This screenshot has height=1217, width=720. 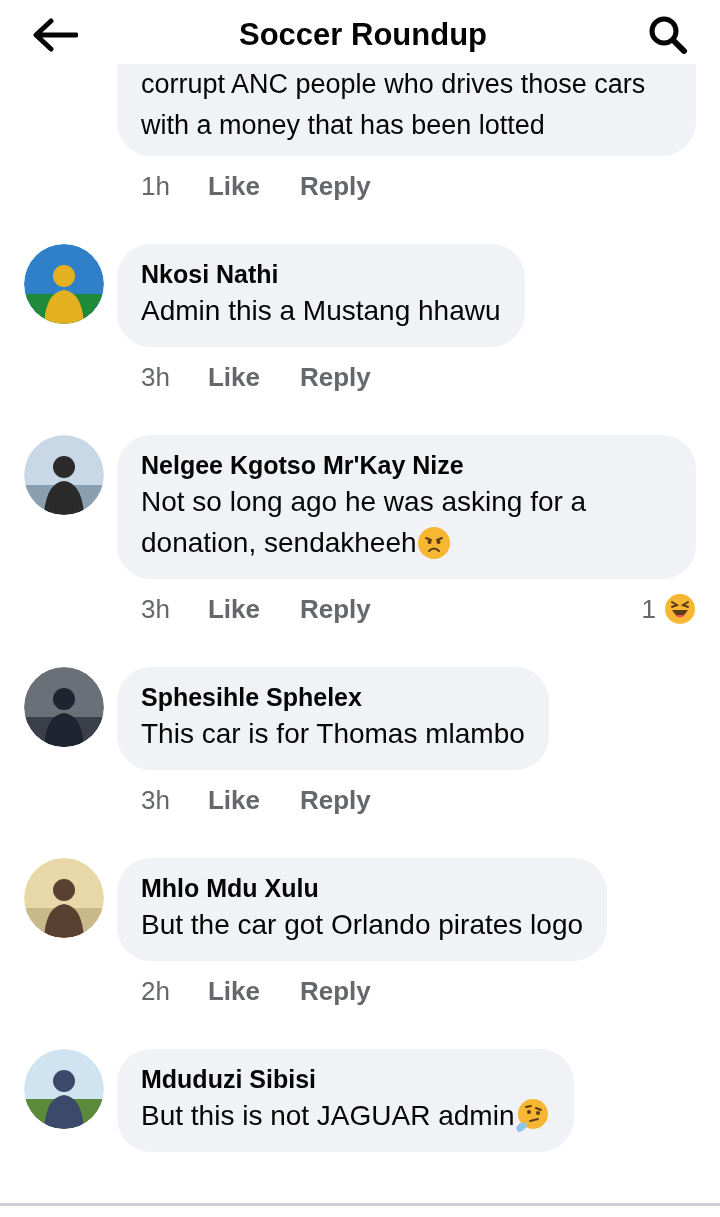 What do you see at coordinates (668, 35) in the screenshot?
I see `search-icon` at bounding box center [668, 35].